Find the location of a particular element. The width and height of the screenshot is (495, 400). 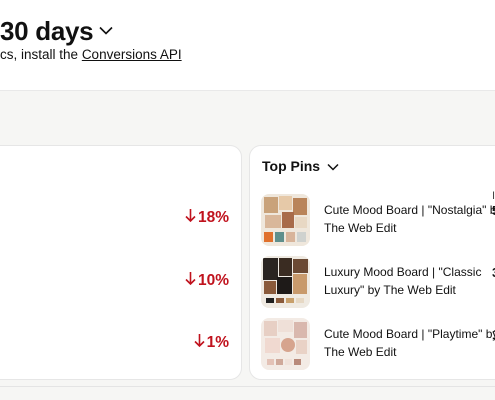

metric-change-1: 18% is located at coordinates (207, 218).